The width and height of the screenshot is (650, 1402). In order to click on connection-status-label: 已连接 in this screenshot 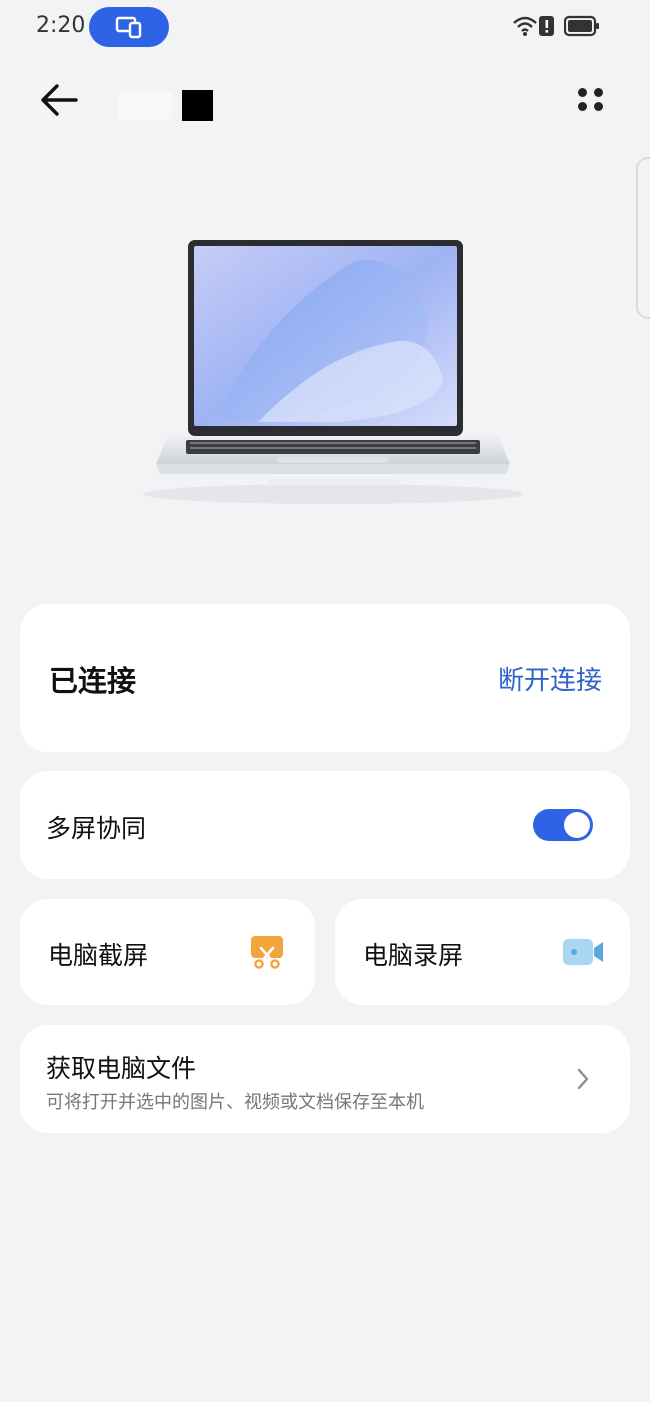, I will do `click(93, 681)`.